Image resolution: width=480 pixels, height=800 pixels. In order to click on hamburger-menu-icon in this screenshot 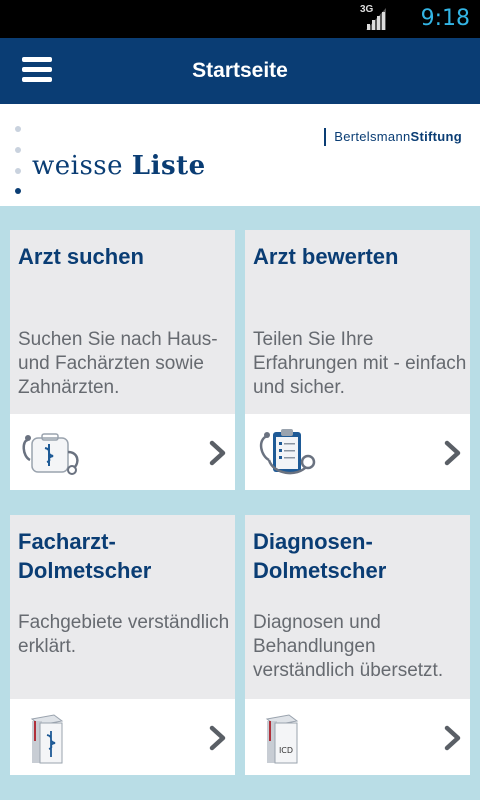, I will do `click(37, 70)`.